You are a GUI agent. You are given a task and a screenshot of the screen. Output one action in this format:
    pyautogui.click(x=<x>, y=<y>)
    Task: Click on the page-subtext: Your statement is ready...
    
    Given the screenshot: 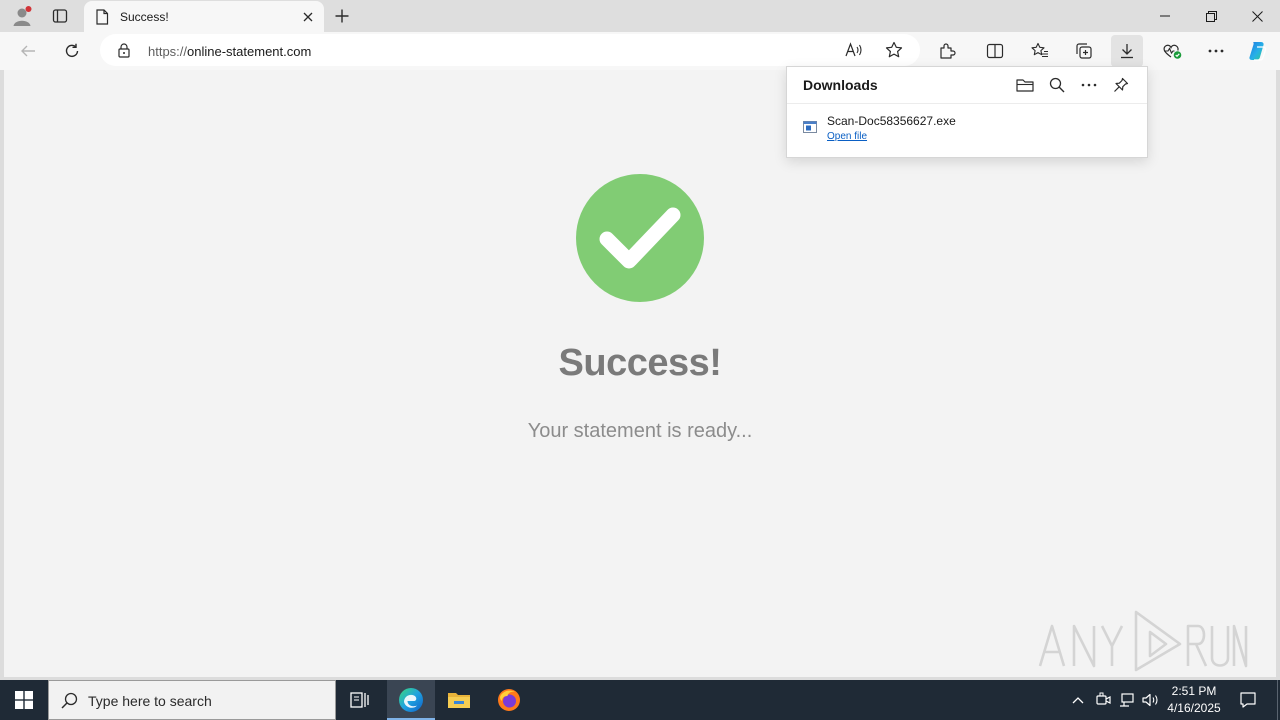 What is the action you would take?
    pyautogui.click(x=640, y=431)
    